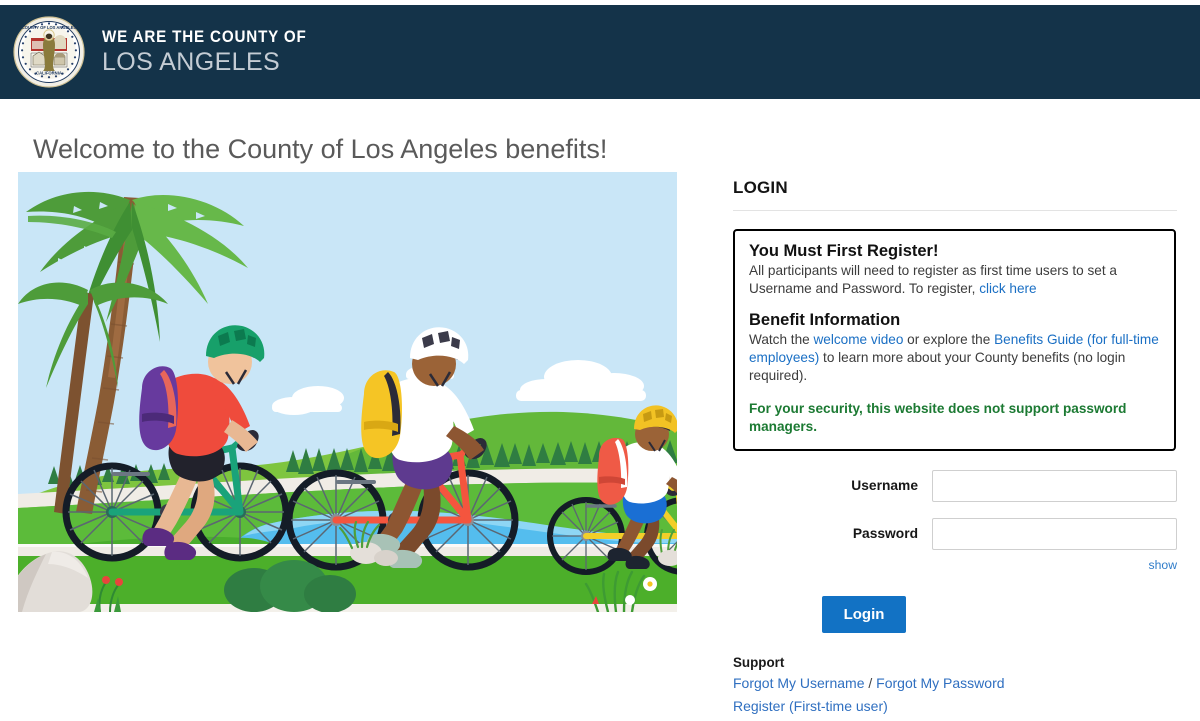 The image size is (1200, 721). I want to click on login-button: Login, so click(864, 614).